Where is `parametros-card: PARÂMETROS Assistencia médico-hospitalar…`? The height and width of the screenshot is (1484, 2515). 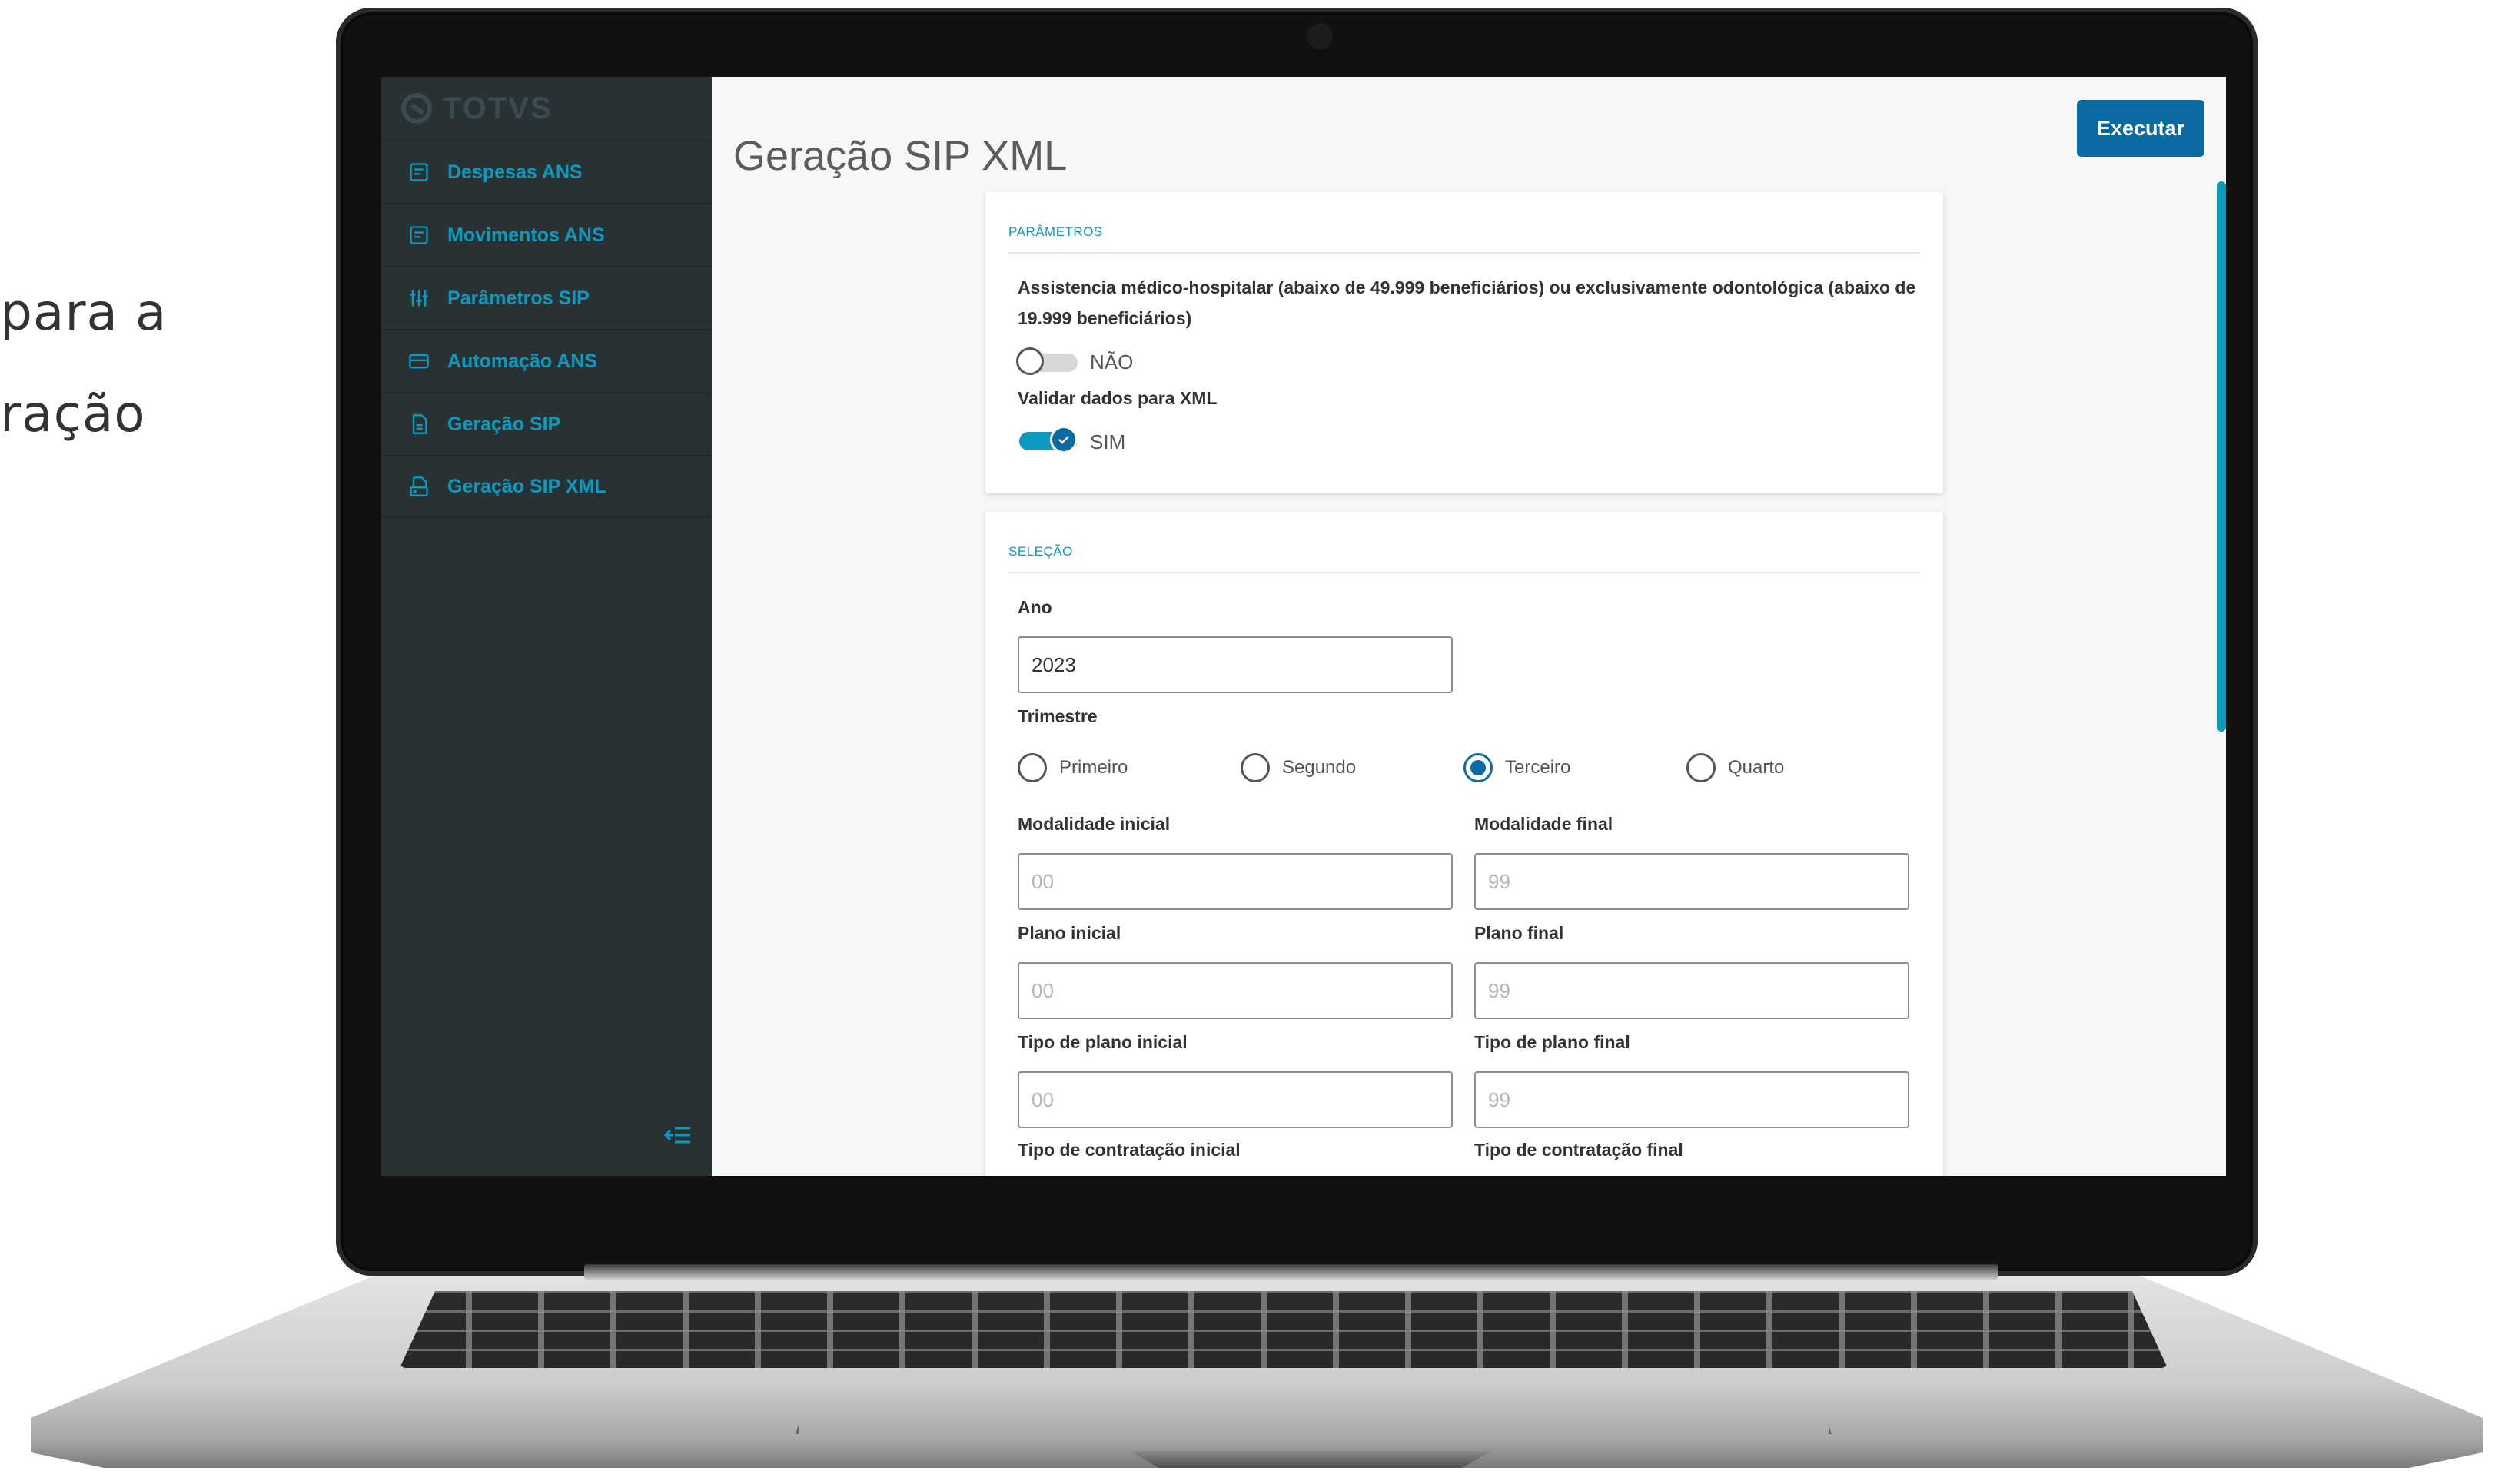 parametros-card: PARÂMETROS Assistencia médico-hospitalar… is located at coordinates (1464, 342).